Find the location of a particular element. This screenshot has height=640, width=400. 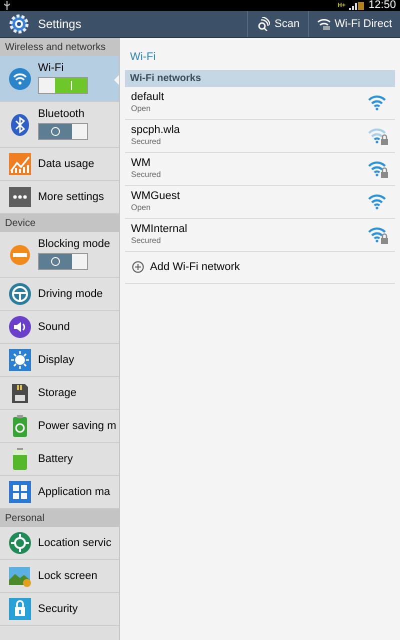

padlock-icon is located at coordinates (20, 609).